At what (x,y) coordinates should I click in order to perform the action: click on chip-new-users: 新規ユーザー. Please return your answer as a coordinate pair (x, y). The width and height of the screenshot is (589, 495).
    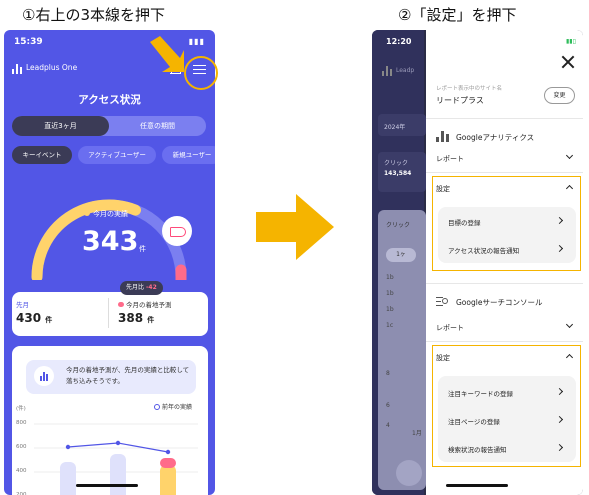
    Looking at the image, I should click on (188, 155).